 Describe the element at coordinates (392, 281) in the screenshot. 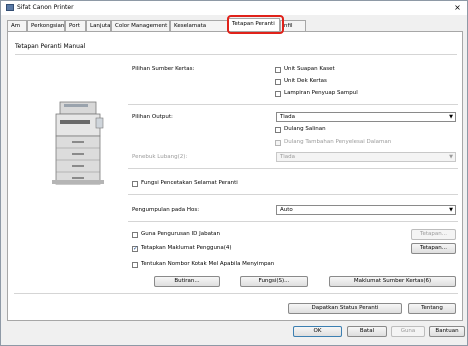

I see `paper-source-info-button: Maklumat Sumber Kertas(6)` at that location.